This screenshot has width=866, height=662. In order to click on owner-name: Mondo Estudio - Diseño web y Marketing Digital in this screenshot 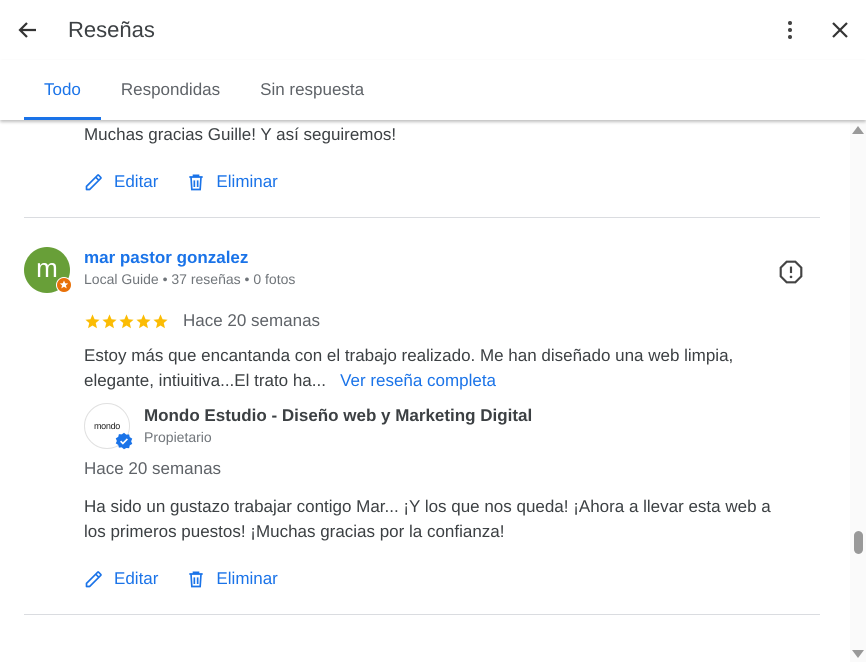, I will do `click(338, 416)`.